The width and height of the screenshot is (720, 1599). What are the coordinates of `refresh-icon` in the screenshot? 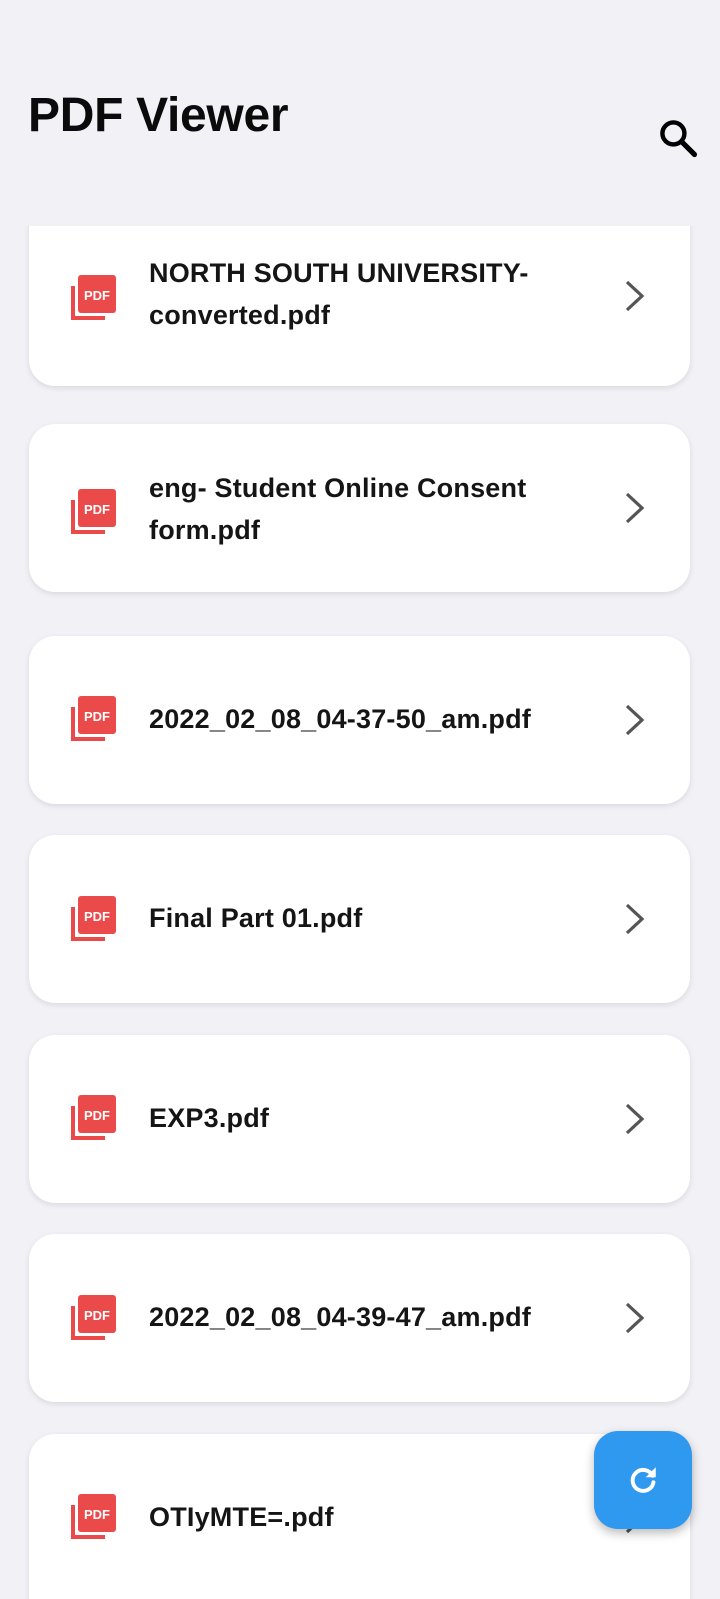 It's located at (643, 1480).